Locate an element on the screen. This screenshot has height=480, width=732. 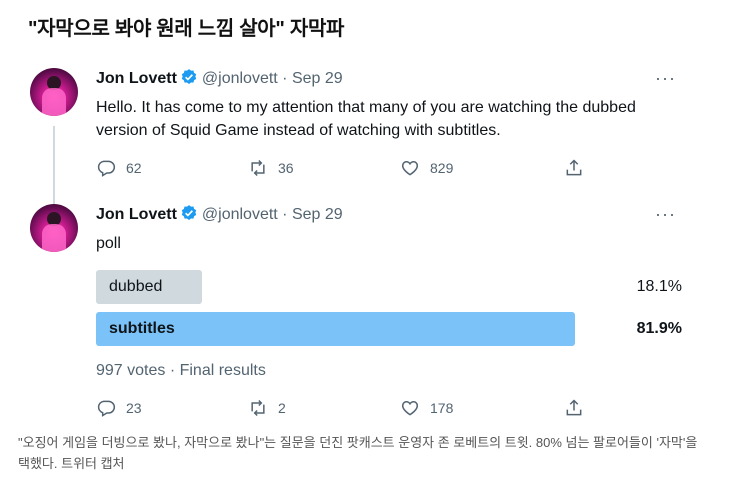
poll-option: dubbed 18.1% is located at coordinates (389, 287).